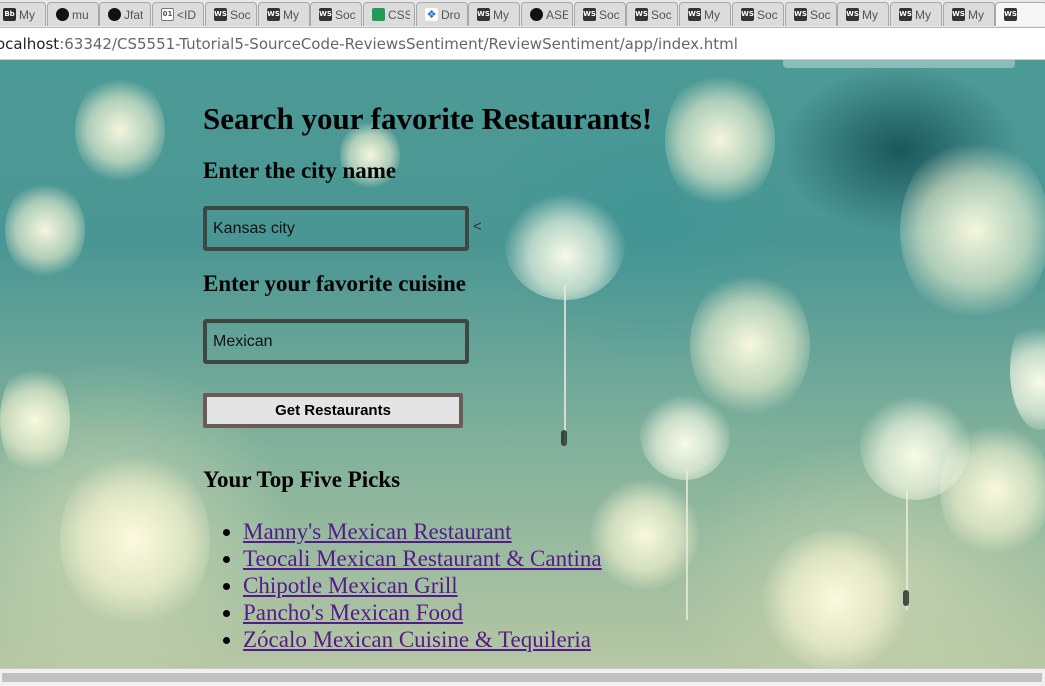  I want to click on city-label: Enter the city name, so click(300, 170).